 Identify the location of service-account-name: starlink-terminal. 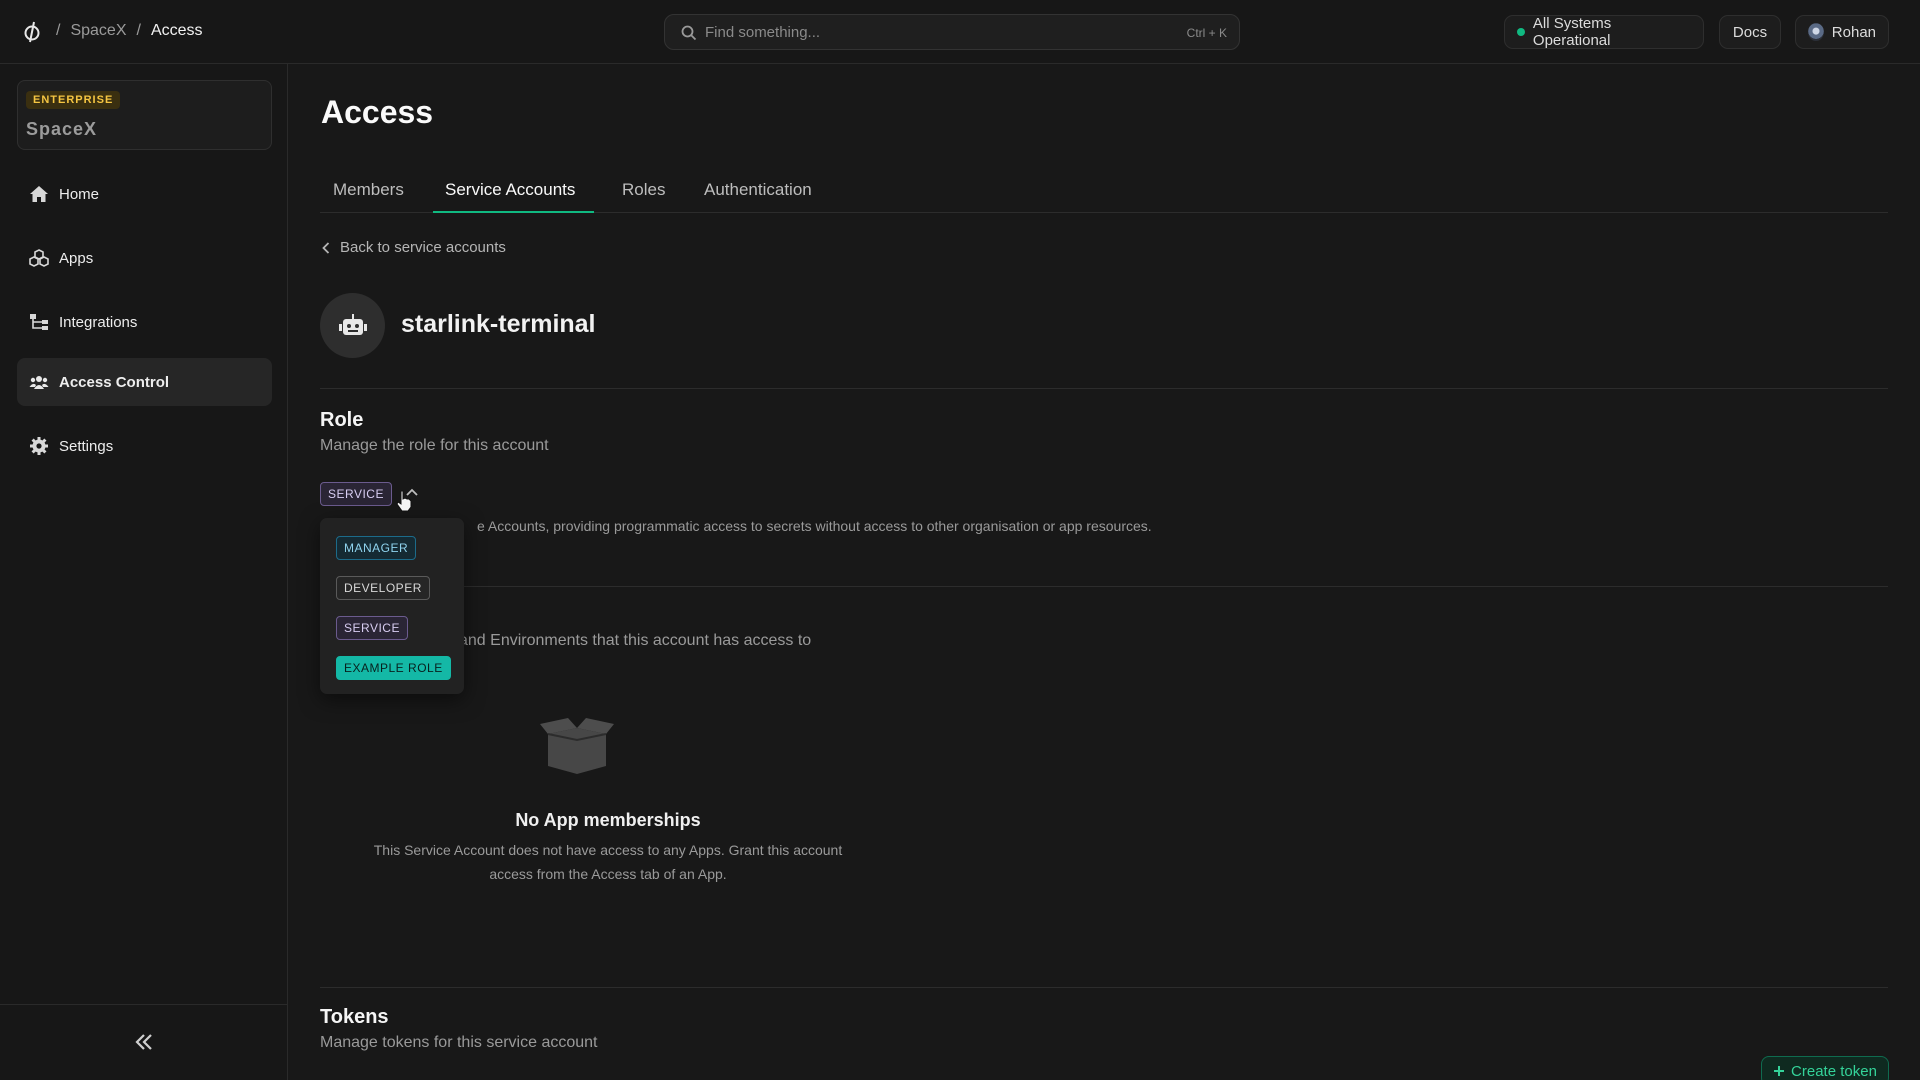
(498, 324).